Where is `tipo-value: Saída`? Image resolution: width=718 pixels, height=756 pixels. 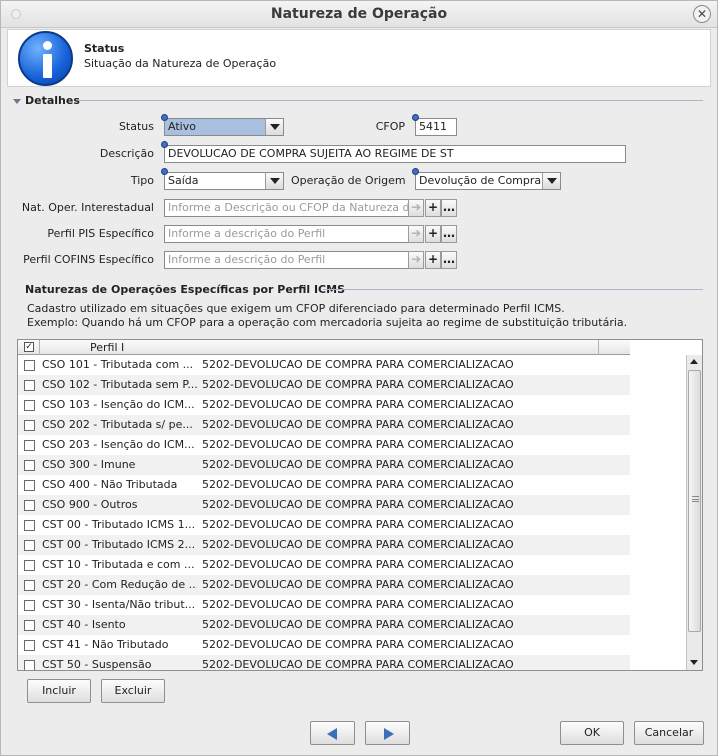 tipo-value: Saída is located at coordinates (183, 180).